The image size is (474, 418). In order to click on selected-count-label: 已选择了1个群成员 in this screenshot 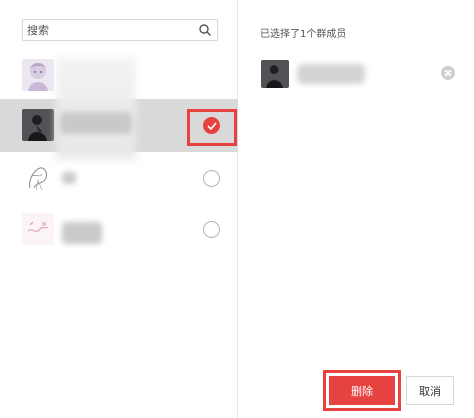, I will do `click(303, 34)`.